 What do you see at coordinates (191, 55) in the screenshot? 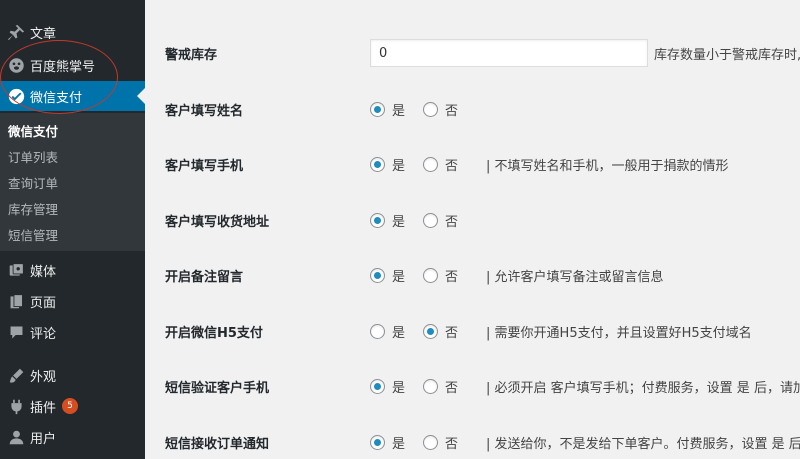
I see `setting-label: 警戒库存` at bounding box center [191, 55].